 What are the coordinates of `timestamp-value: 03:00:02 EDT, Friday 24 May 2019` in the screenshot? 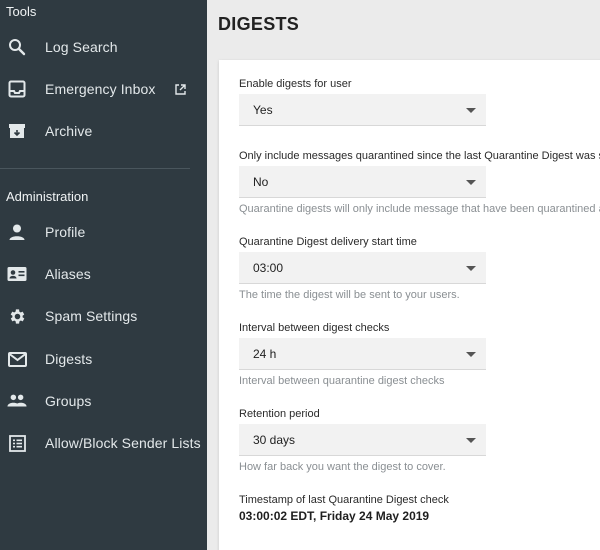 It's located at (334, 516).